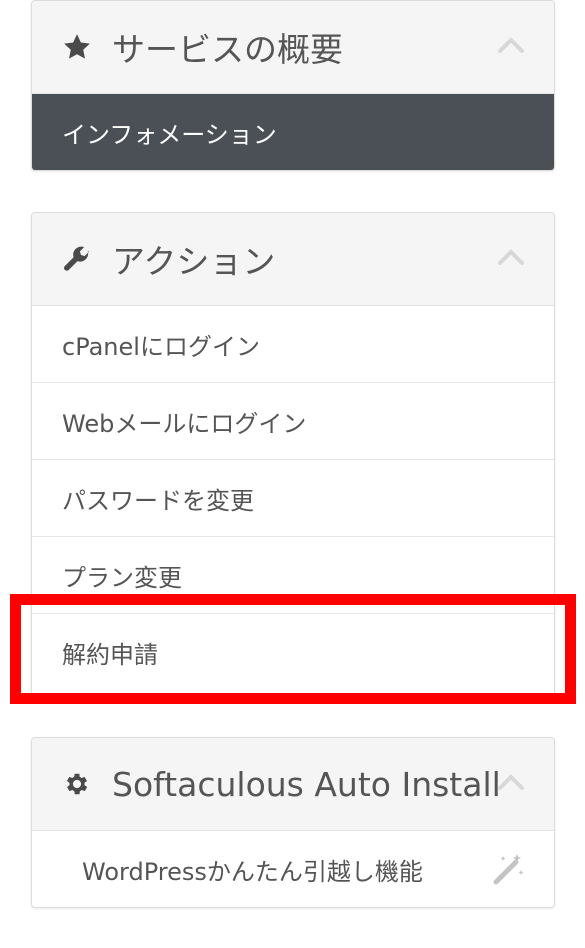 This screenshot has width=585, height=948. What do you see at coordinates (184, 423) in the screenshot?
I see `menu-item-label: Webメールにログイン` at bounding box center [184, 423].